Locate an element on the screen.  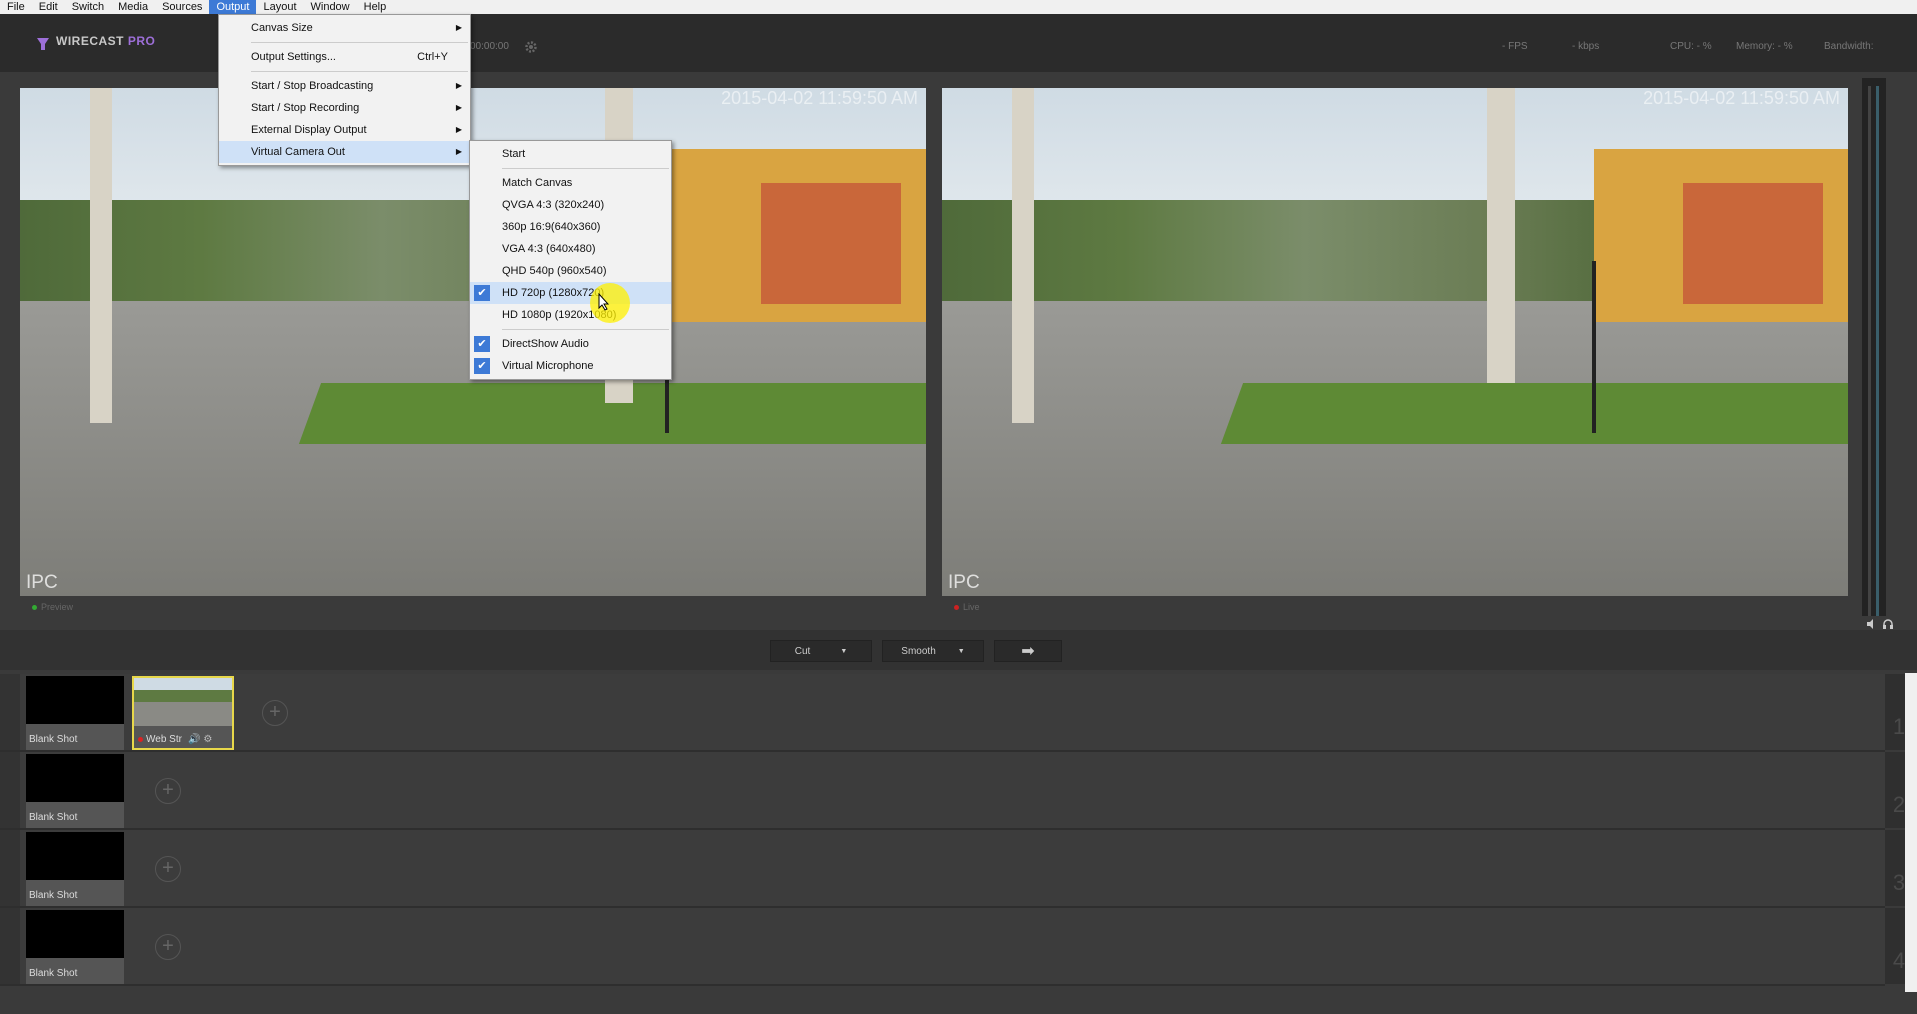
menu-item-qhd: QHD 540p (960x540) is located at coordinates (570, 271).